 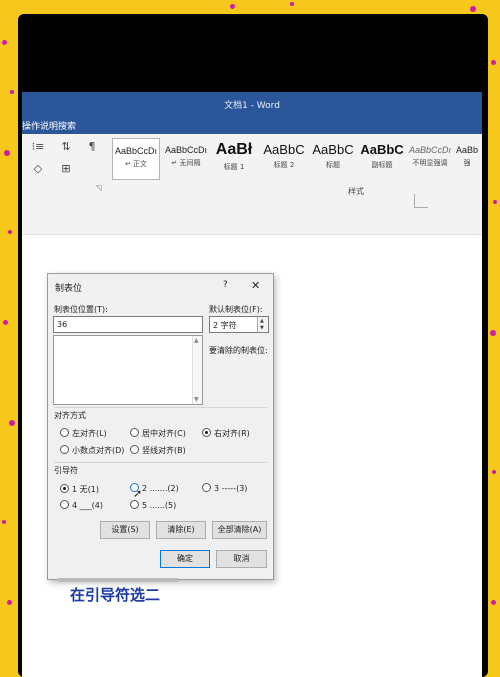 I want to click on spin-buttons: ▲ ▼, so click(x=262, y=324).